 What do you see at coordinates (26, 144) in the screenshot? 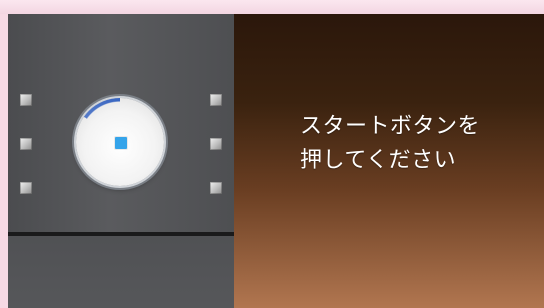
I see `indicator-left-2-icon` at bounding box center [26, 144].